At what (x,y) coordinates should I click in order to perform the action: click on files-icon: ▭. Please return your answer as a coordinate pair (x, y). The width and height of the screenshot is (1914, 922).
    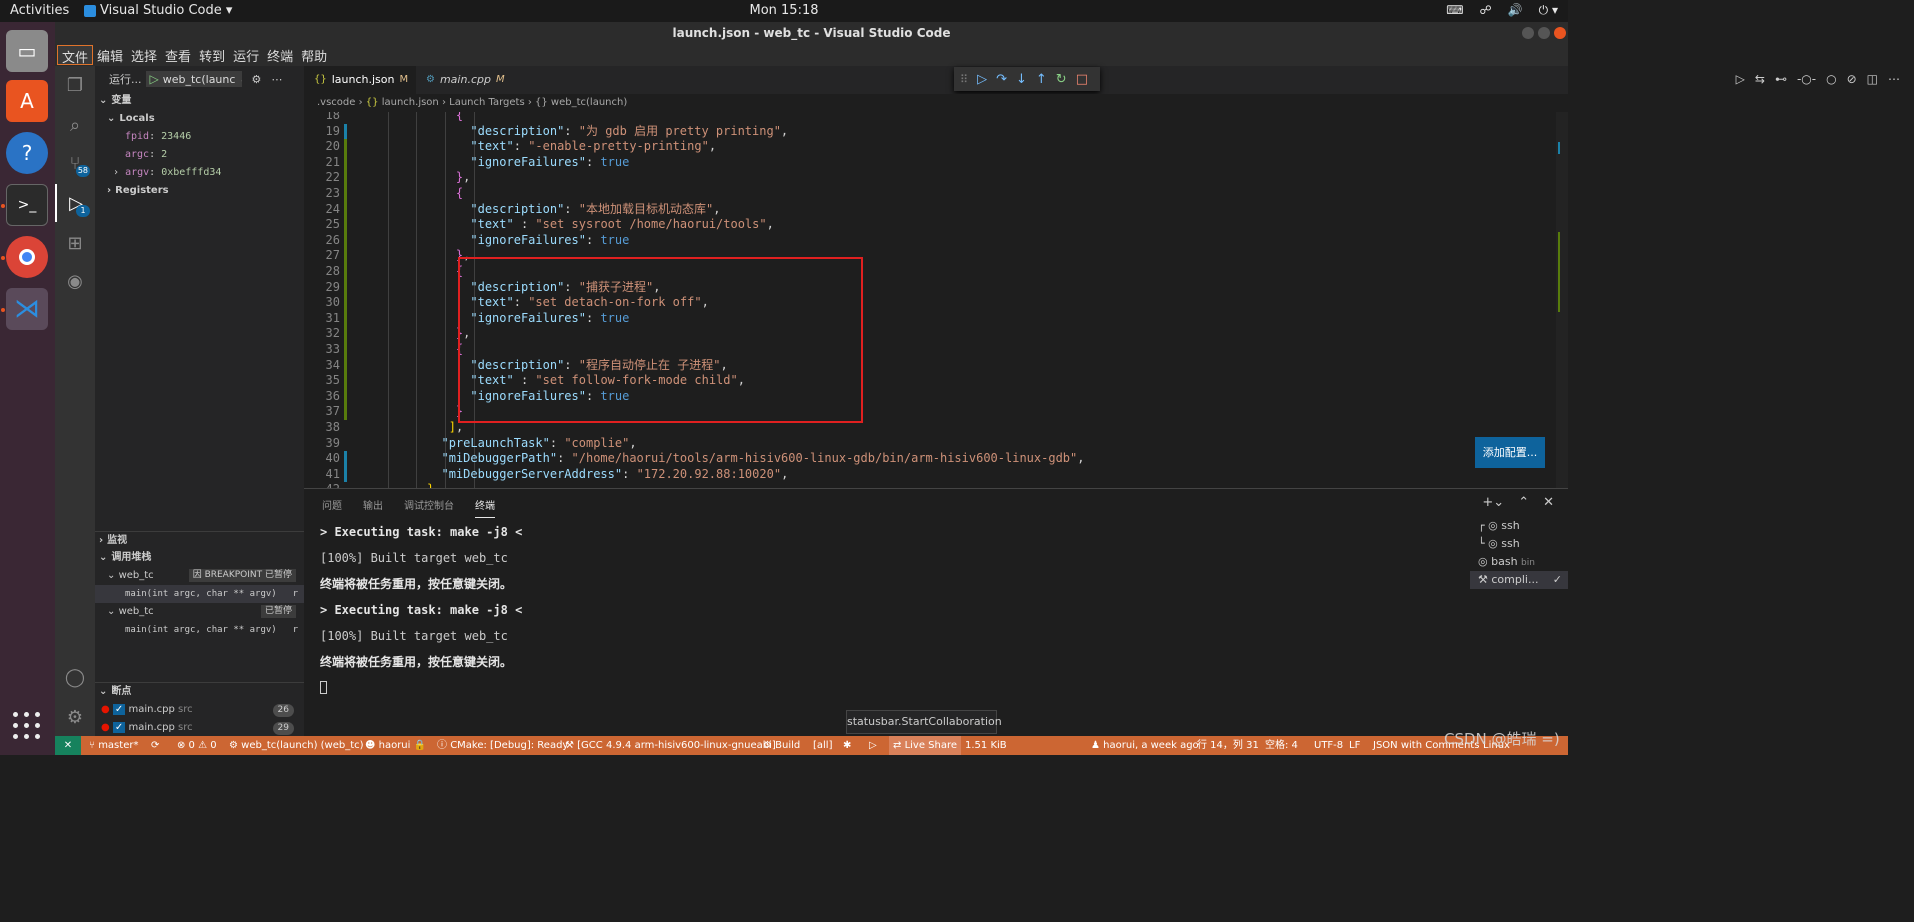
    Looking at the image, I should click on (27, 51).